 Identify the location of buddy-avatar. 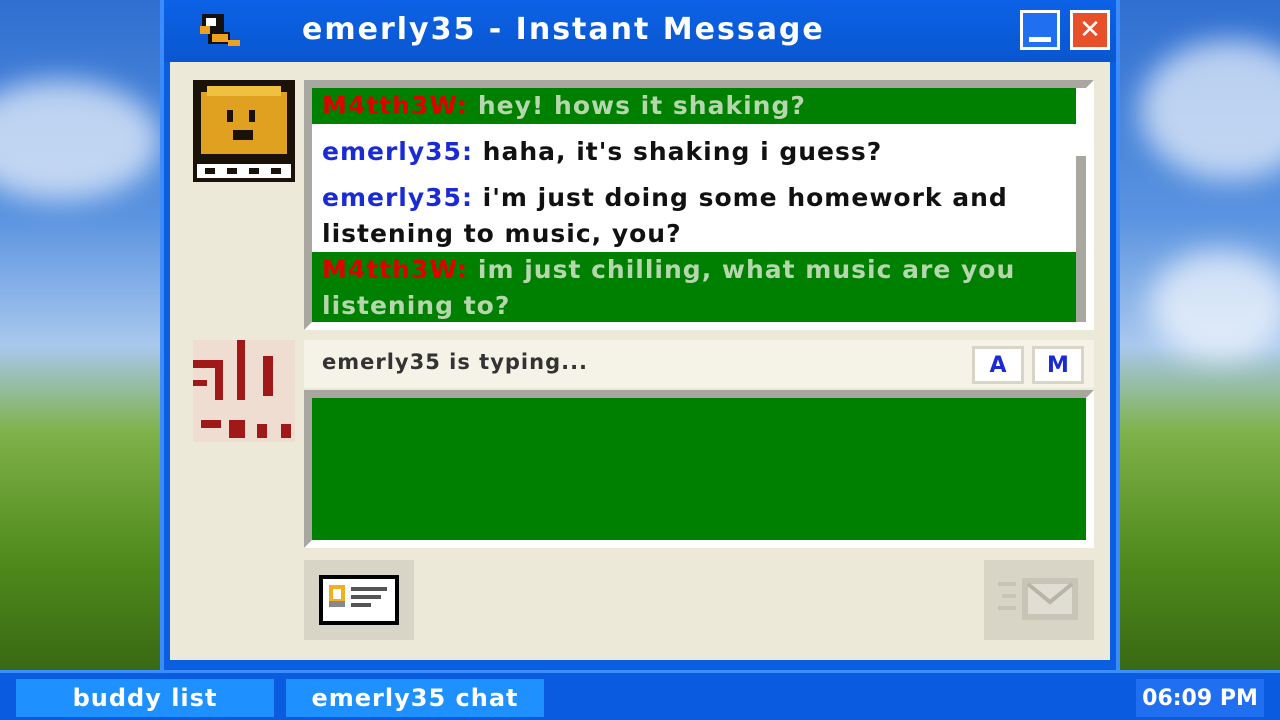
(244, 131).